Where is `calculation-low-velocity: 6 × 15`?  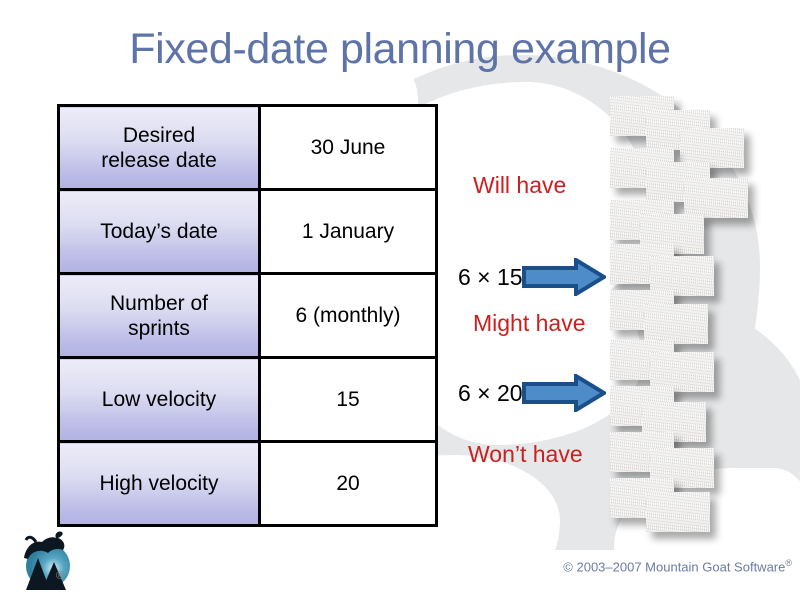
calculation-low-velocity: 6 × 15 is located at coordinates (532, 277).